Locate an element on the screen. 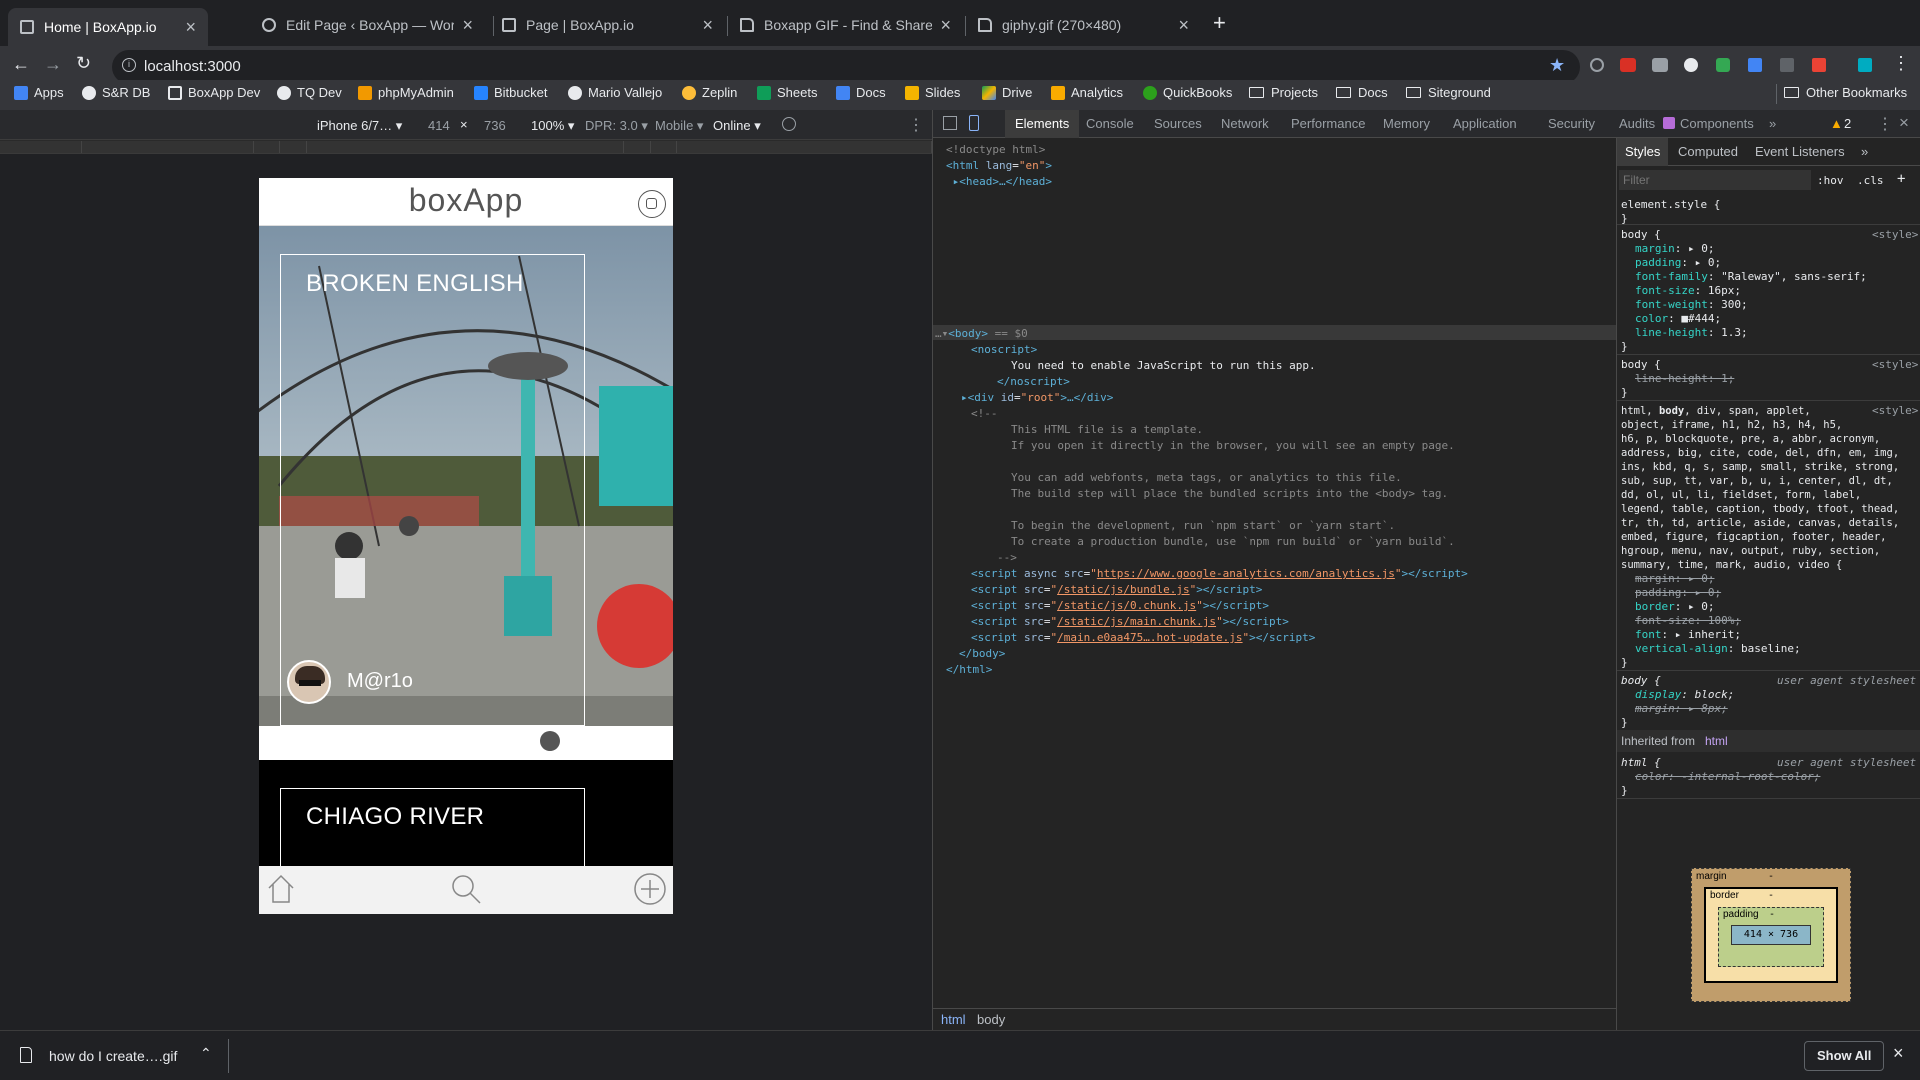  bookmark-quickbooks: QuickBooks is located at coordinates (1187, 92).